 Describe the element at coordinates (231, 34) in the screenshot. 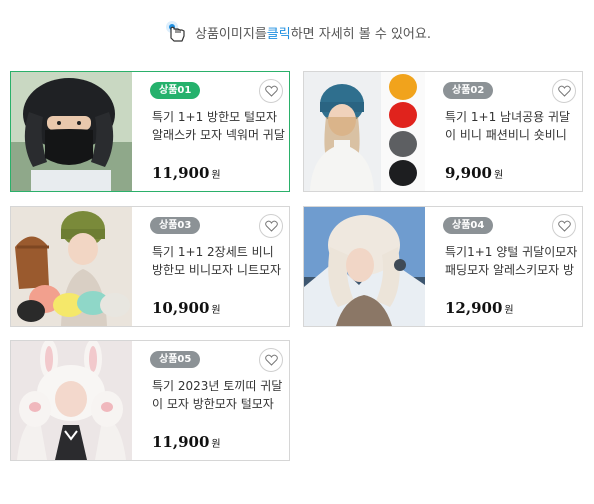

I see `hint-text-before: 상품이미지를` at that location.